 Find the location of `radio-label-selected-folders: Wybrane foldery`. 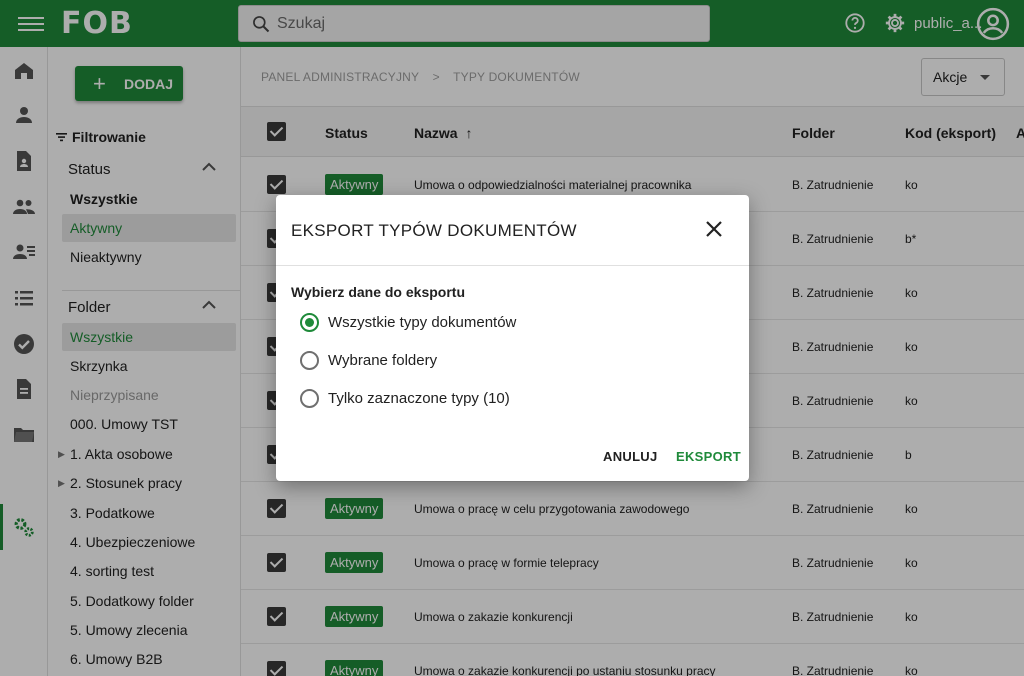

radio-label-selected-folders: Wybrane foldery is located at coordinates (382, 360).